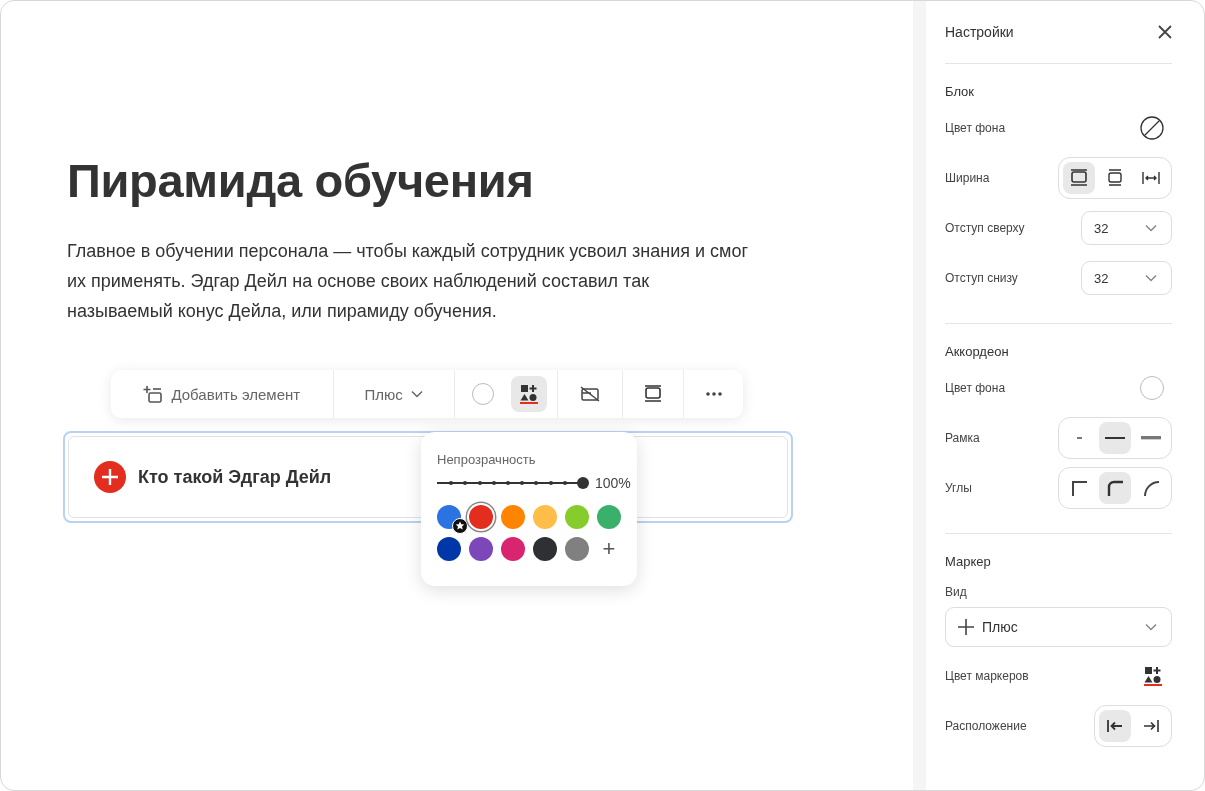  I want to click on close-icon, so click(1165, 32).